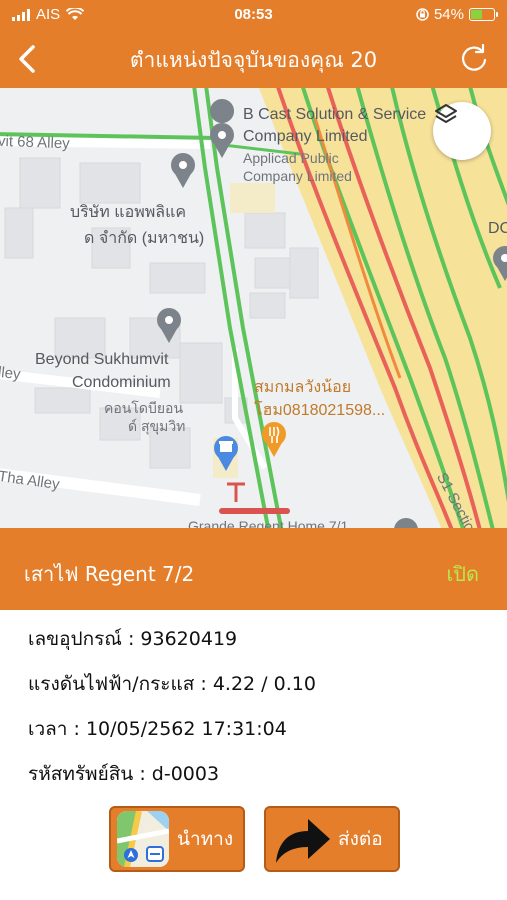 The image size is (507, 900). I want to click on battery-group: 54%, so click(457, 14).